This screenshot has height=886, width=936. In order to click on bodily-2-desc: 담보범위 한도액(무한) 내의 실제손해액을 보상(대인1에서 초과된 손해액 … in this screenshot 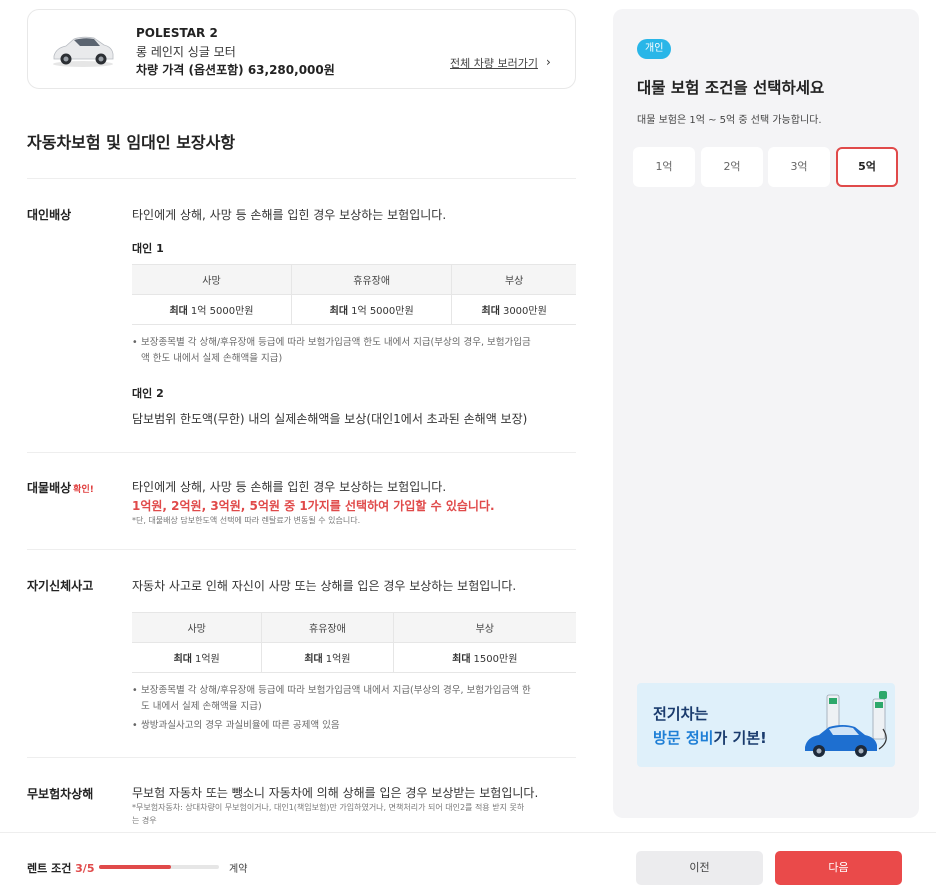, I will do `click(330, 419)`.